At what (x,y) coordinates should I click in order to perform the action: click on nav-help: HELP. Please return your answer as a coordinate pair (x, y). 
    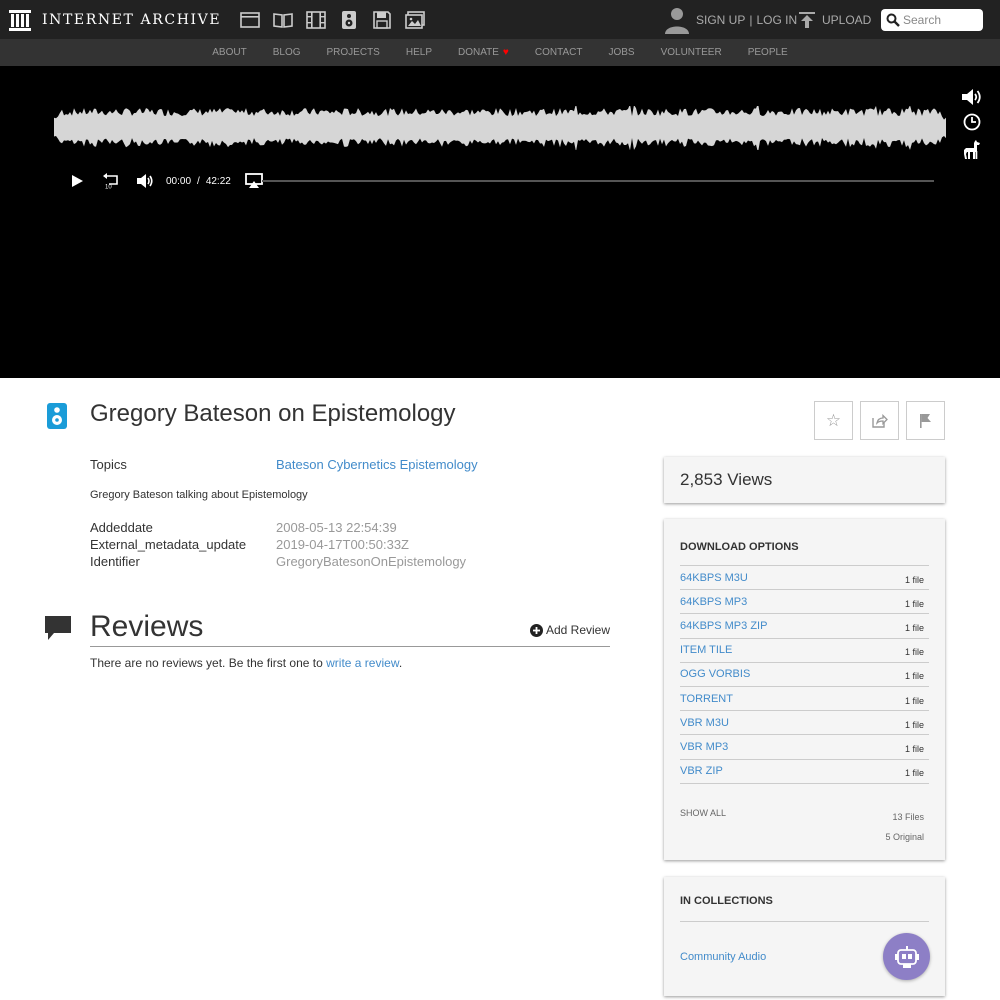
    Looking at the image, I should click on (419, 52).